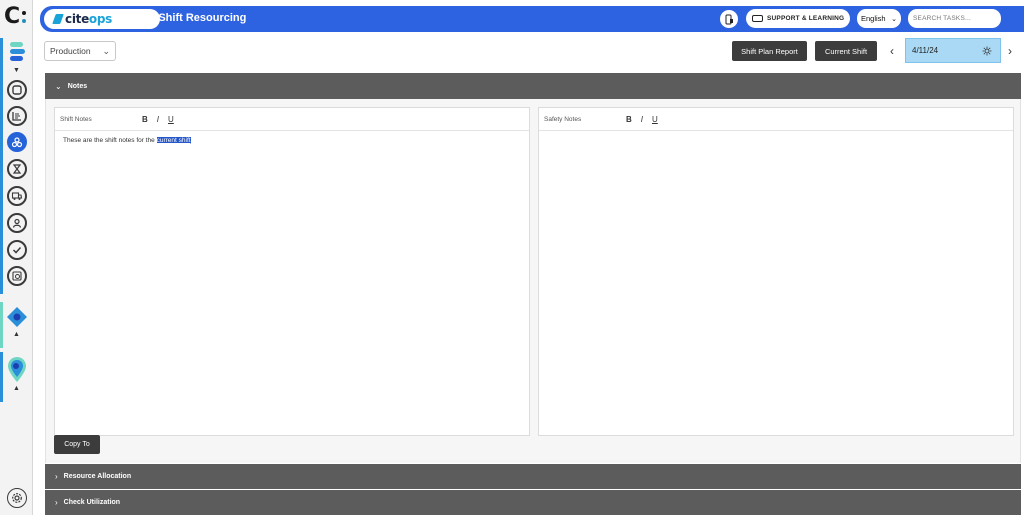 Image resolution: width=1024 pixels, height=515 pixels. Describe the element at coordinates (533, 476) in the screenshot. I see `resource-allocation-section-header: › Resource Allocation` at that location.